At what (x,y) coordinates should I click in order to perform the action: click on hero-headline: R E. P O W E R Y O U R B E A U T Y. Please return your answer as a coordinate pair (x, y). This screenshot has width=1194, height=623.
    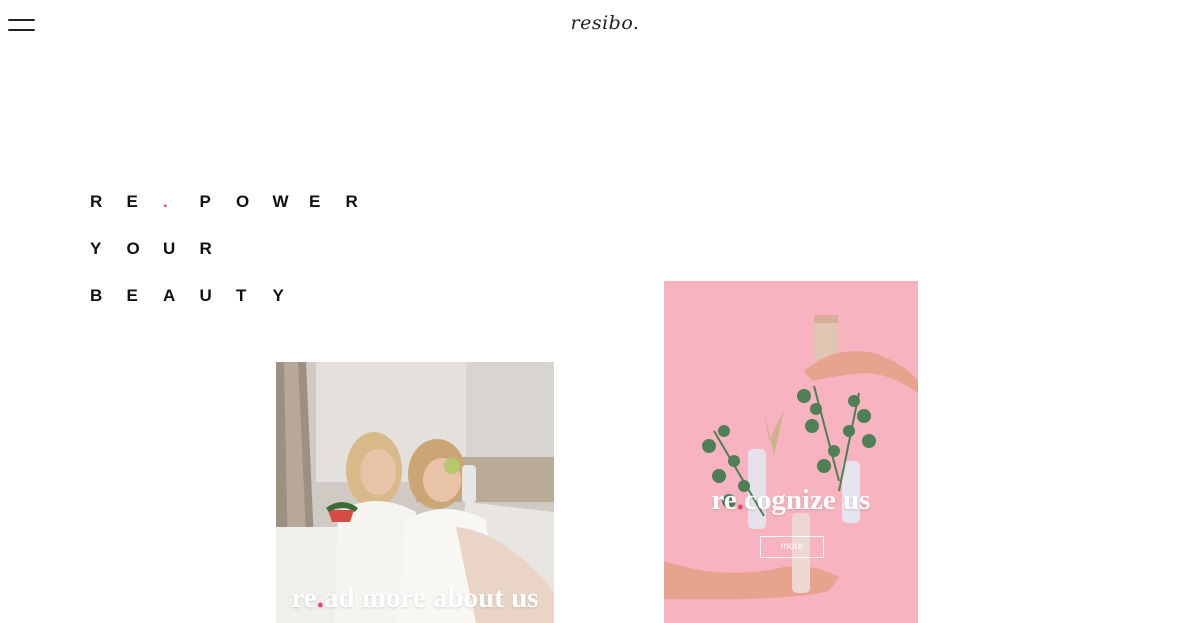
    Looking at the image, I should click on (236, 262).